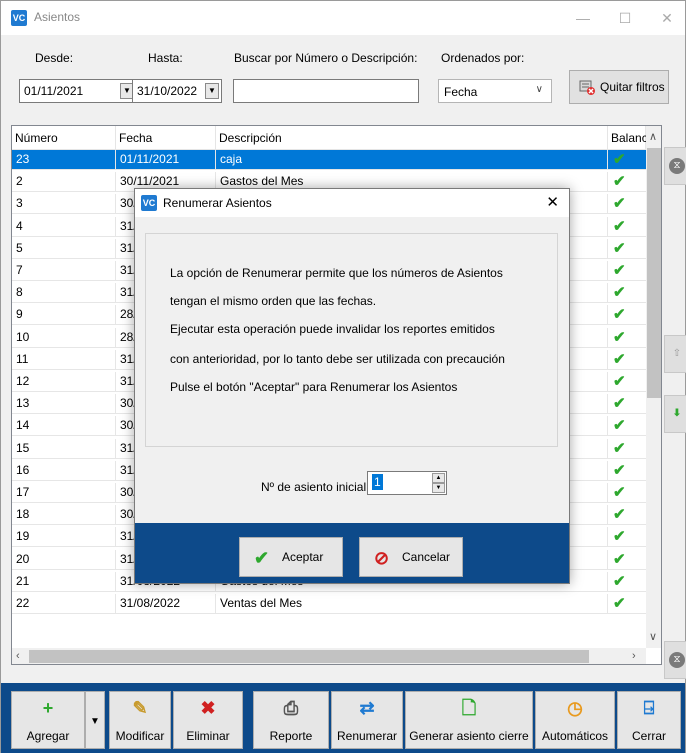  Describe the element at coordinates (64, 315) in the screenshot. I see `cell-numero: 9` at that location.